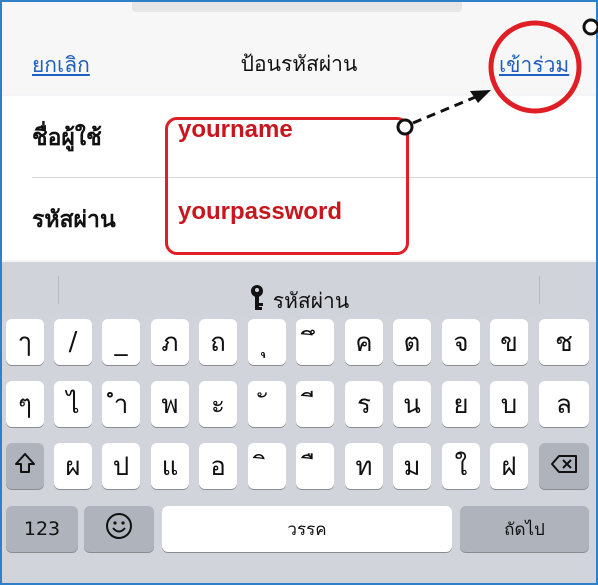  Describe the element at coordinates (315, 404) in the screenshot. I see `key: ี` at that location.